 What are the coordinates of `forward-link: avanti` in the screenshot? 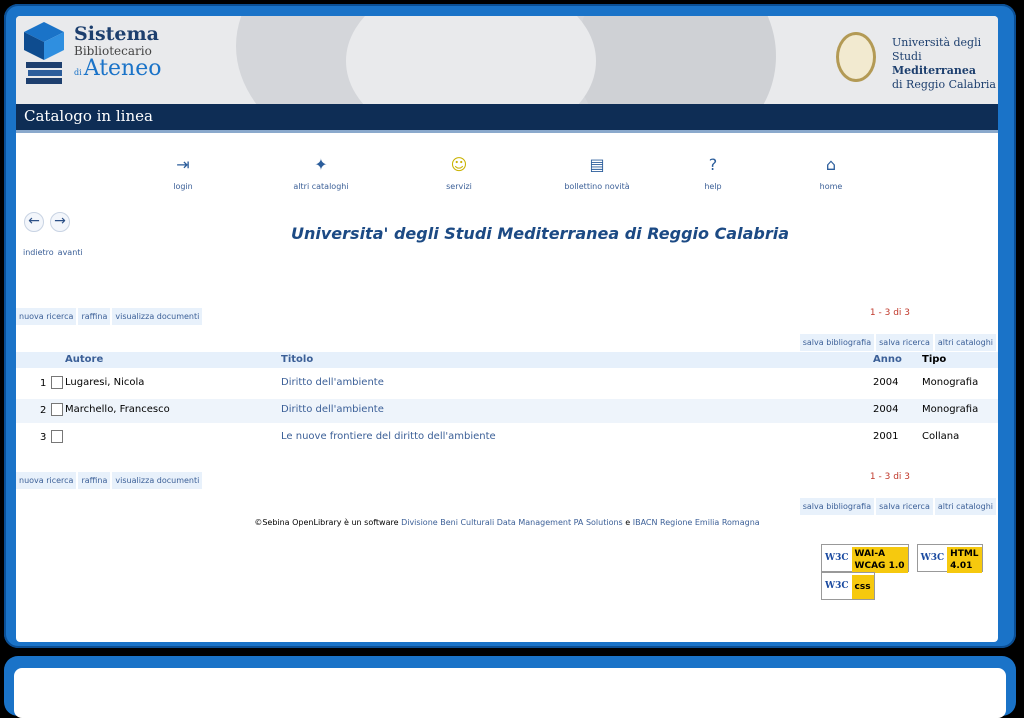 It's located at (70, 252).